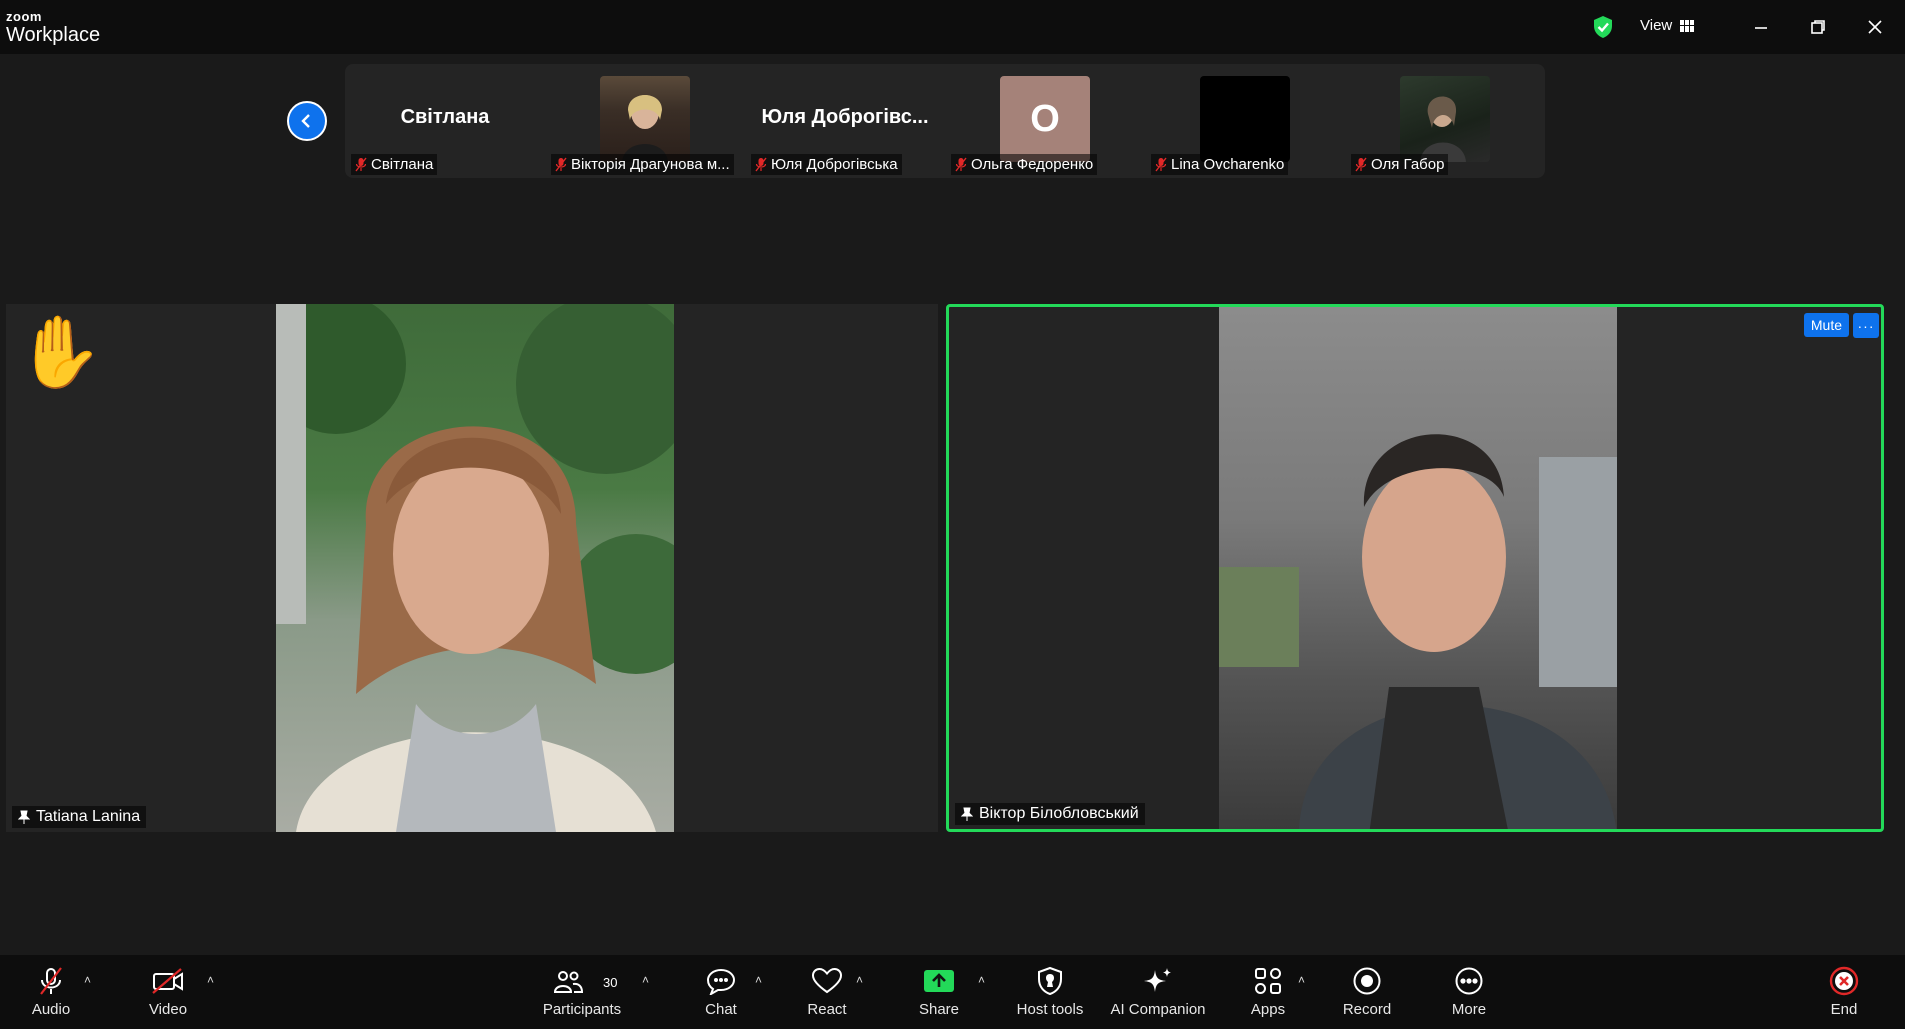 This screenshot has height=1029, width=1905. I want to click on participant-thumb: O Ольга Федоренко, so click(1045, 121).